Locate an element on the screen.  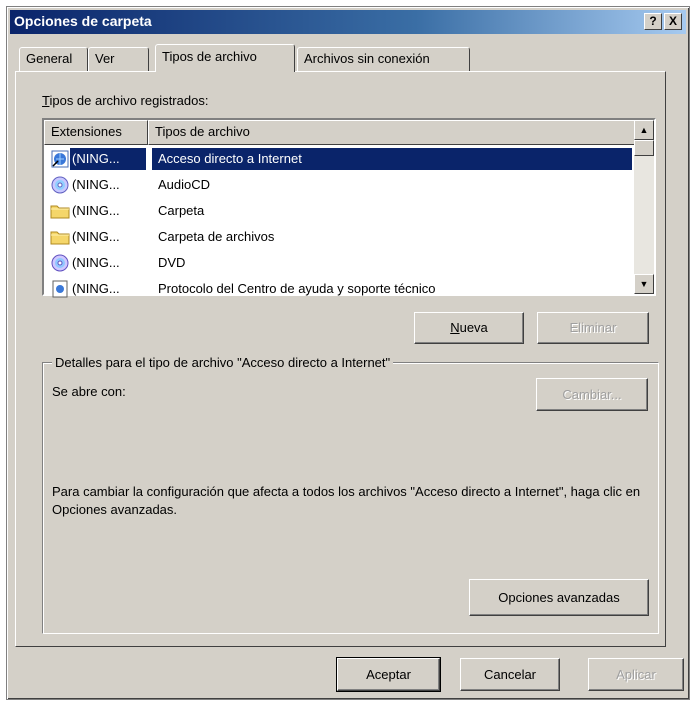
scroll-down-arrow-icon: ▼ is located at coordinates (644, 284).